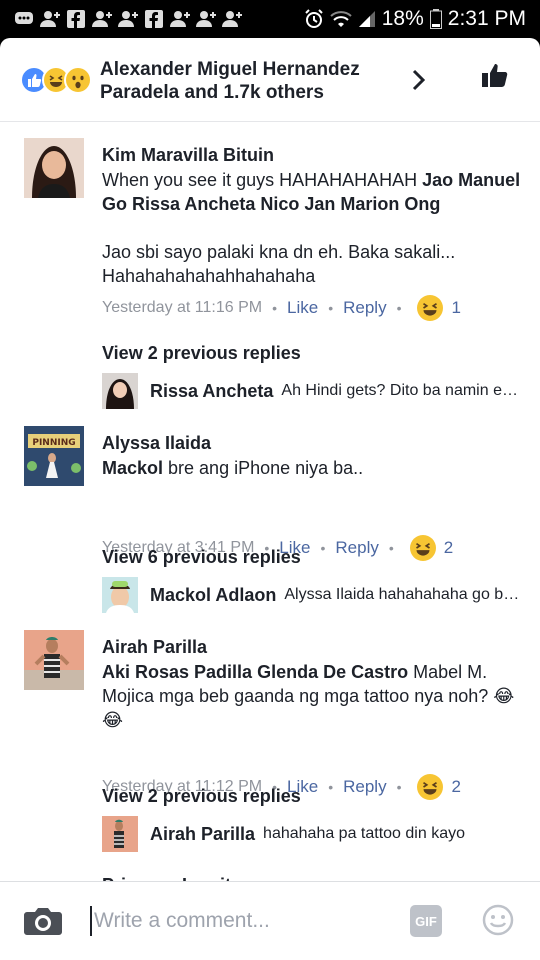 This screenshot has height=960, width=540. Describe the element at coordinates (498, 920) in the screenshot. I see `sticker-smiley-icon` at that location.